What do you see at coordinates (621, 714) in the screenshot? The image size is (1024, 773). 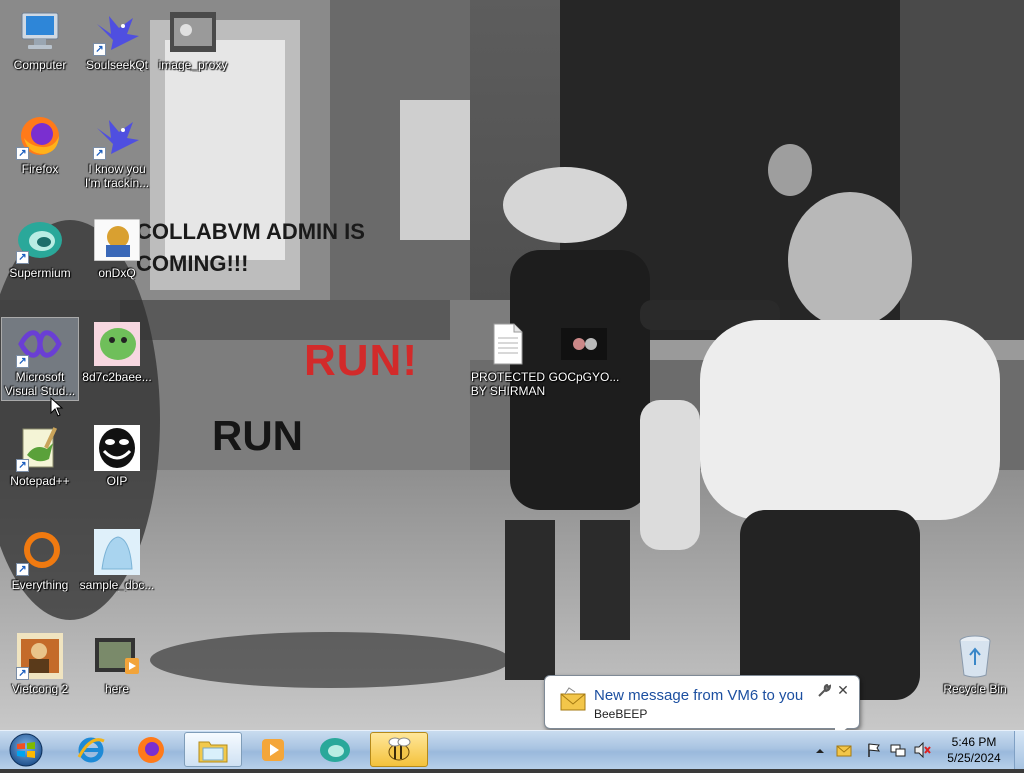 I see `notification-app-name: BeeBEEP` at bounding box center [621, 714].